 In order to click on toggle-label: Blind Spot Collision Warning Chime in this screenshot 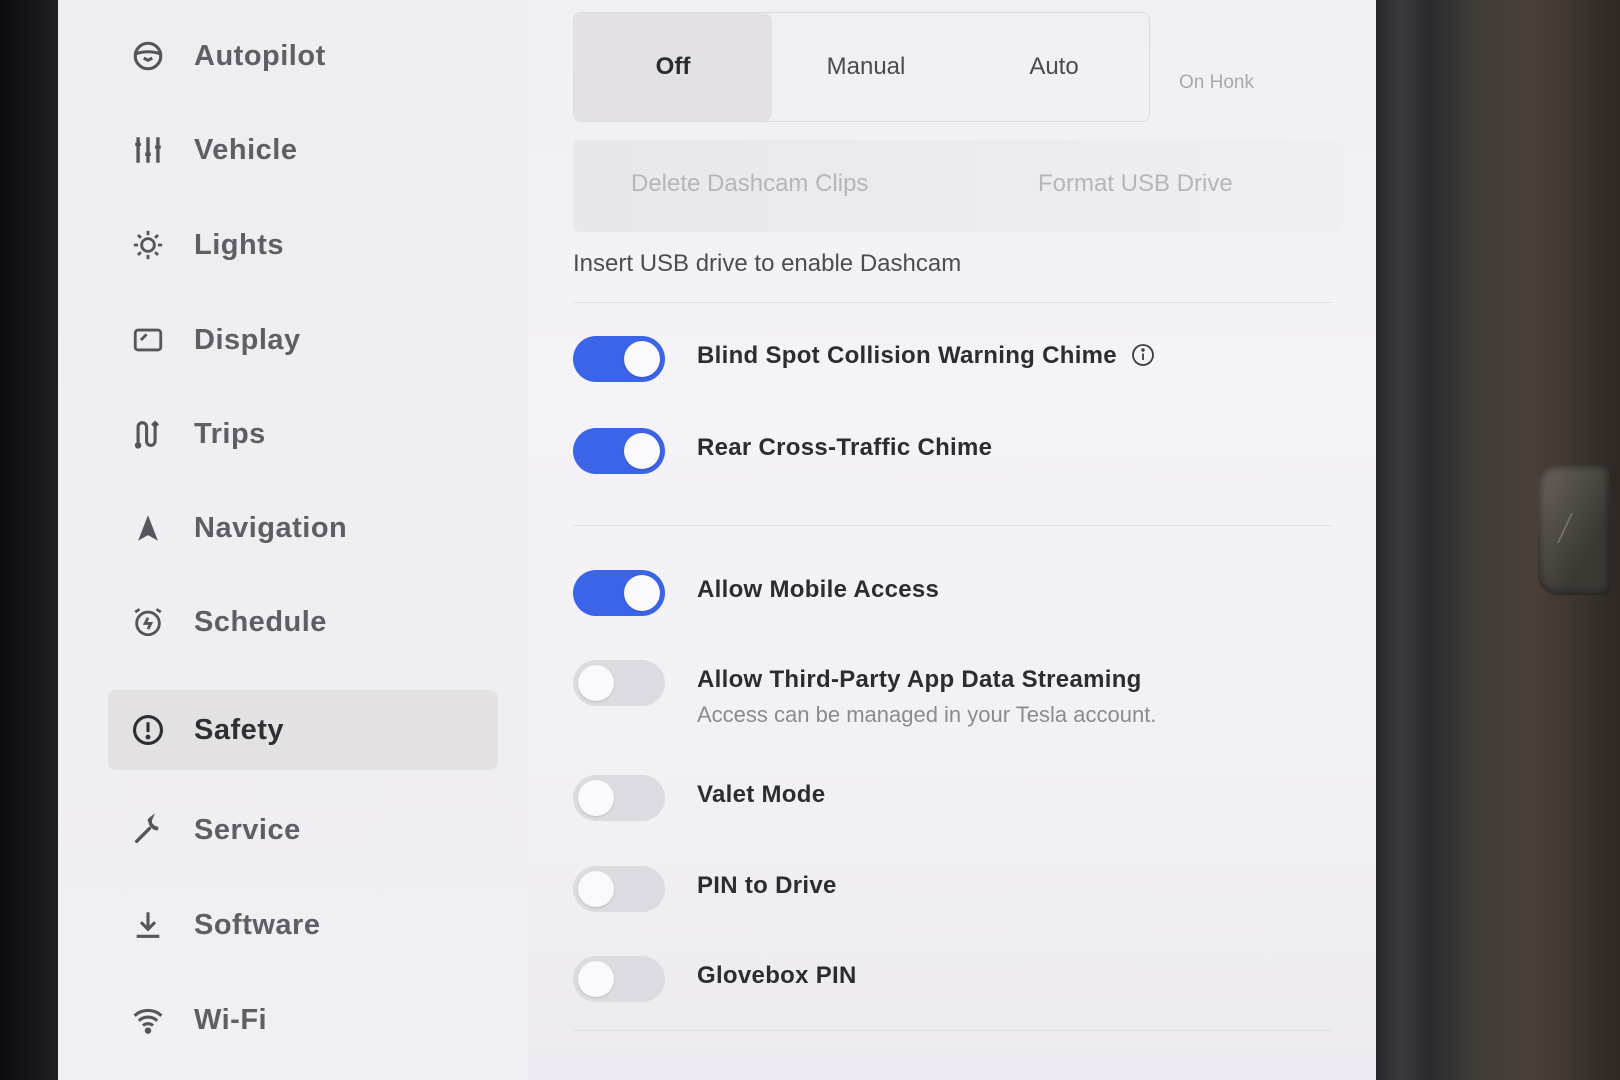, I will do `click(926, 356)`.